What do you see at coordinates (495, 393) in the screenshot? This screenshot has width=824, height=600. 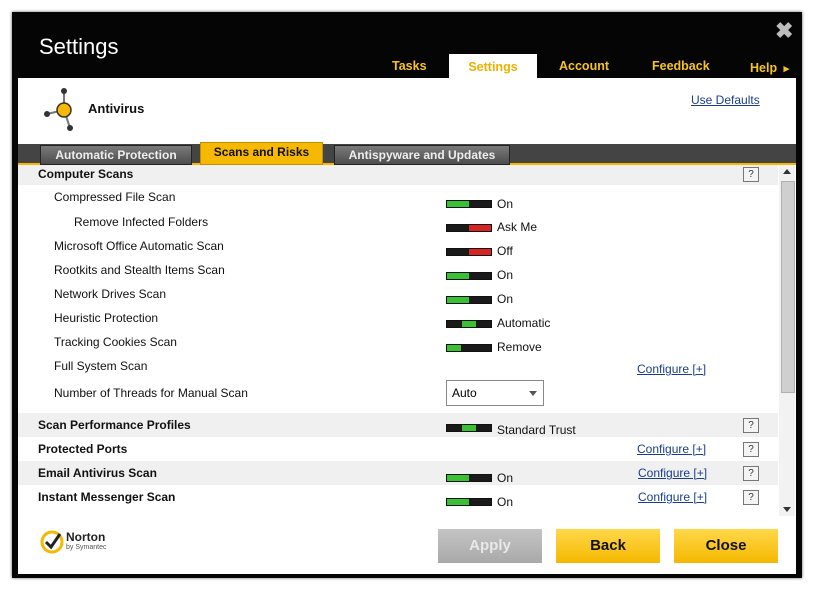 I see `threads-select: Auto` at bounding box center [495, 393].